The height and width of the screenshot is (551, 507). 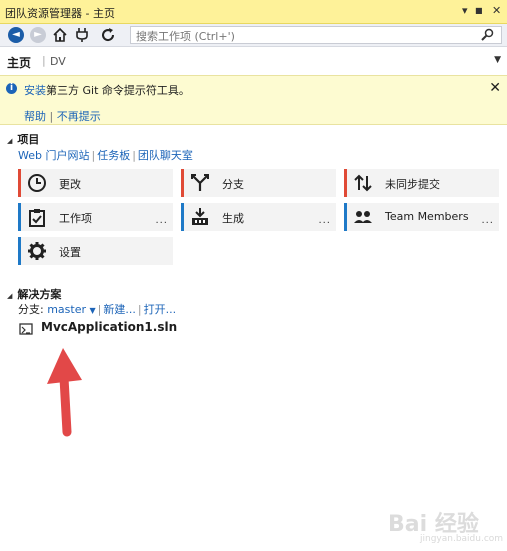 I want to click on notification-links: 帮助 | 不再提示, so click(x=62, y=116).